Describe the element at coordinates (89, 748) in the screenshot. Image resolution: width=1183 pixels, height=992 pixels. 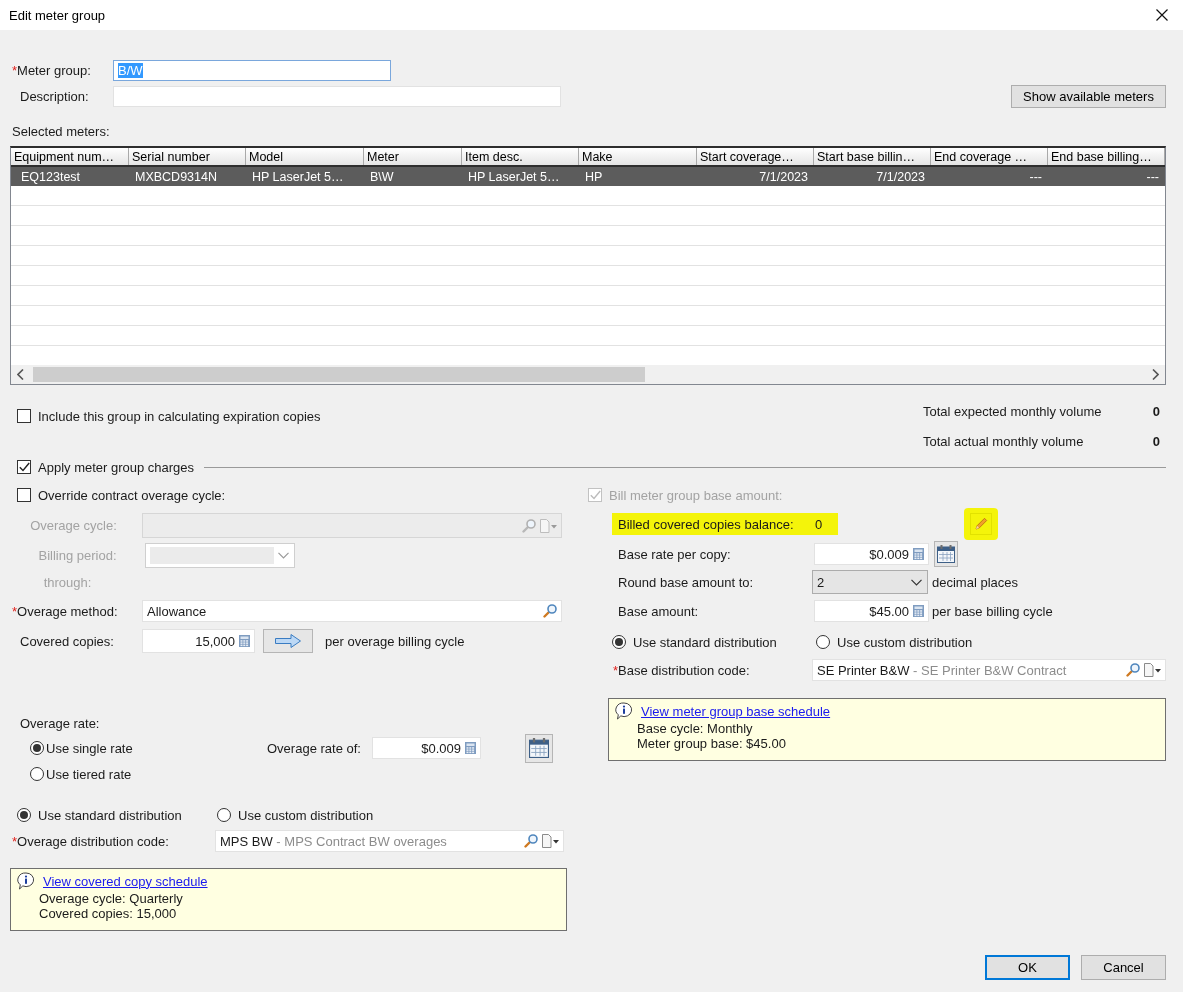
I see `radio-label: Use single rate` at that location.